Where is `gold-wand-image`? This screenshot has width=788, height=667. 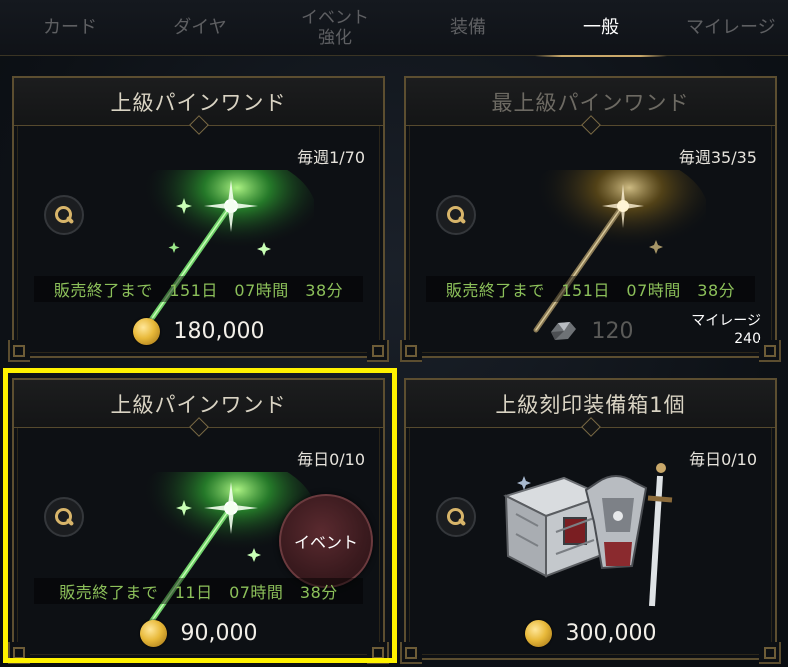 gold-wand-image is located at coordinates (612, 251).